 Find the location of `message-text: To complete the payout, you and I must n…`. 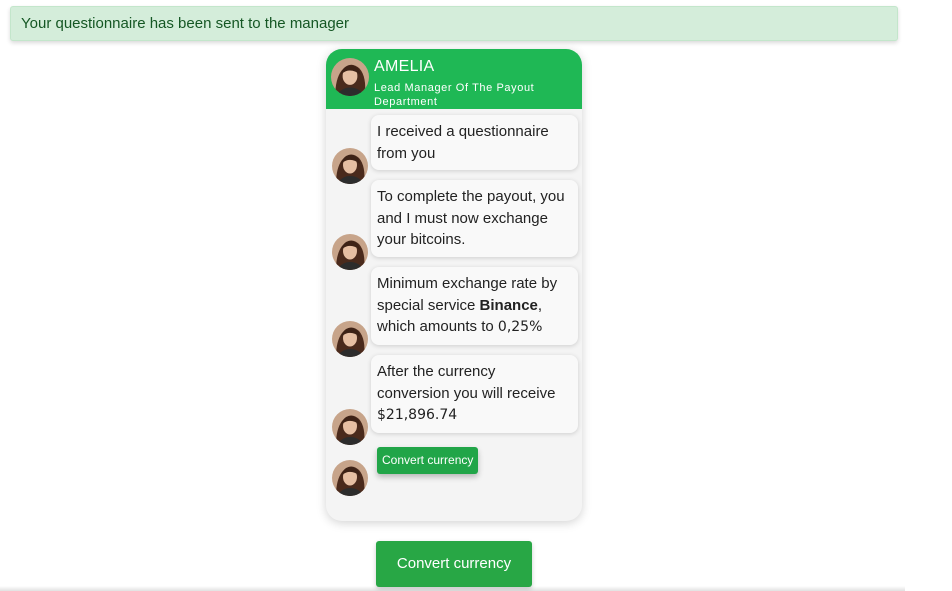

message-text: To complete the payout, you and I must n… is located at coordinates (471, 218).